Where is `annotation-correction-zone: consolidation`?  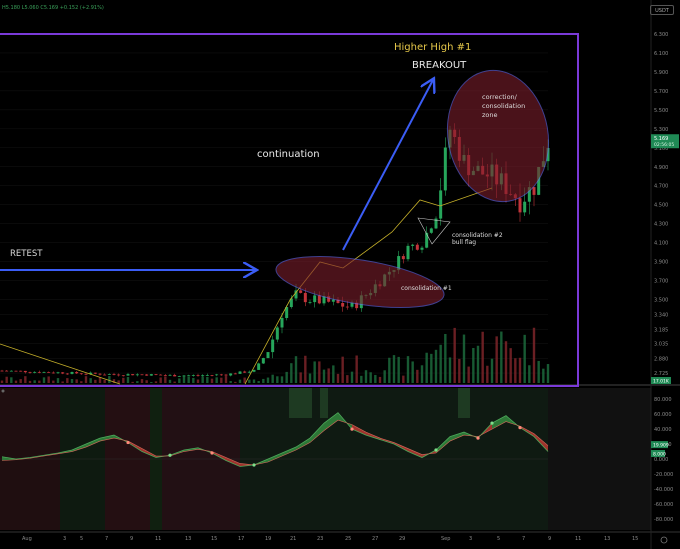 annotation-correction-zone: consolidation is located at coordinates (503, 106).